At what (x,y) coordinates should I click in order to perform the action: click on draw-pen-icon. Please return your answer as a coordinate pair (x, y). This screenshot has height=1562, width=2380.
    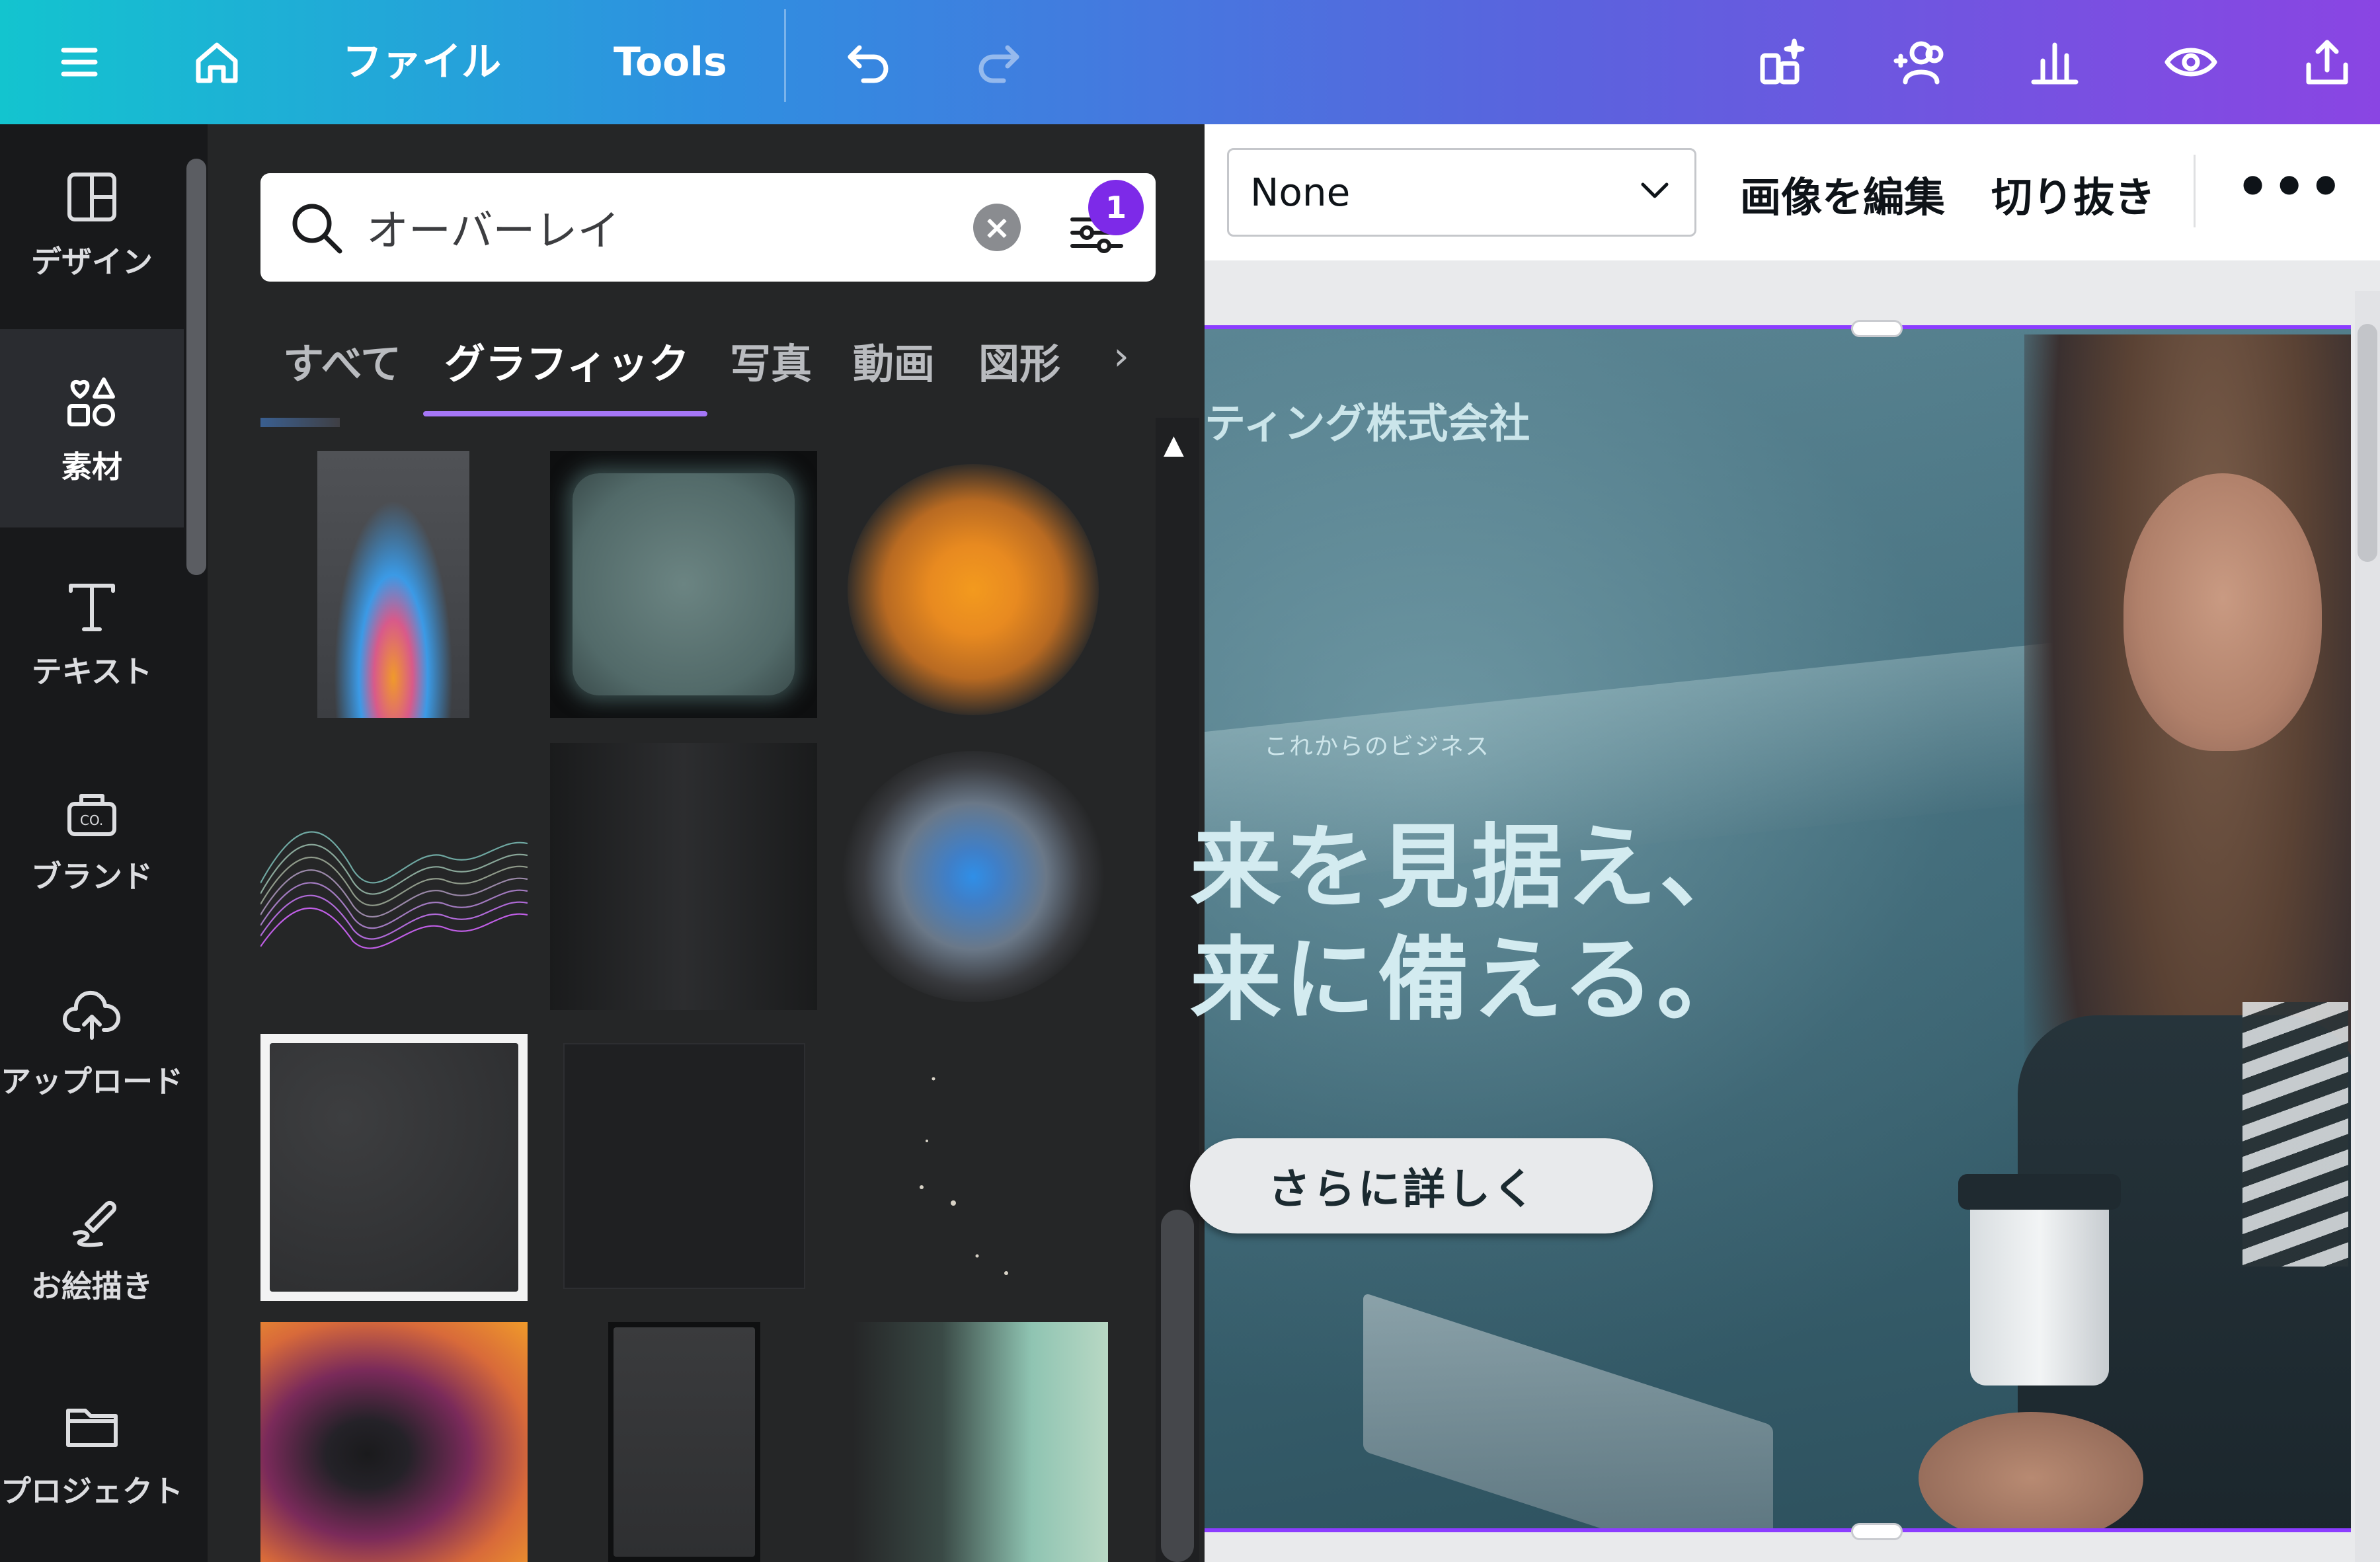
    Looking at the image, I should click on (95, 1223).